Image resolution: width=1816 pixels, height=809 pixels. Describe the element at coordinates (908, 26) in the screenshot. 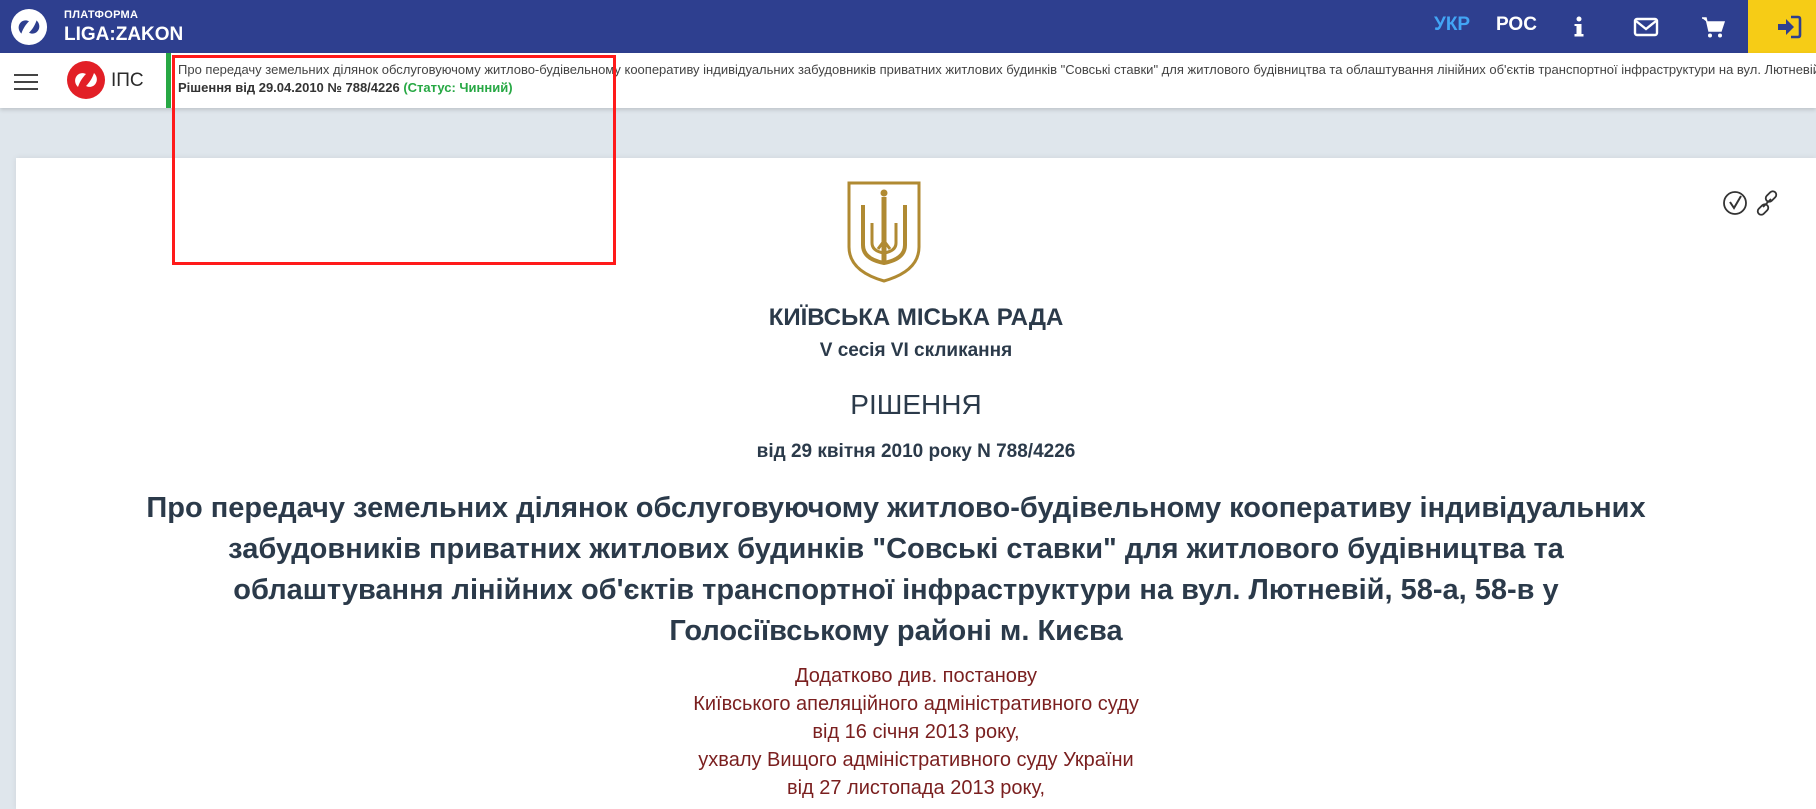

I see `top-bar: ПЛАТФОРМА LIGA:ZAKON УКР РОС` at that location.